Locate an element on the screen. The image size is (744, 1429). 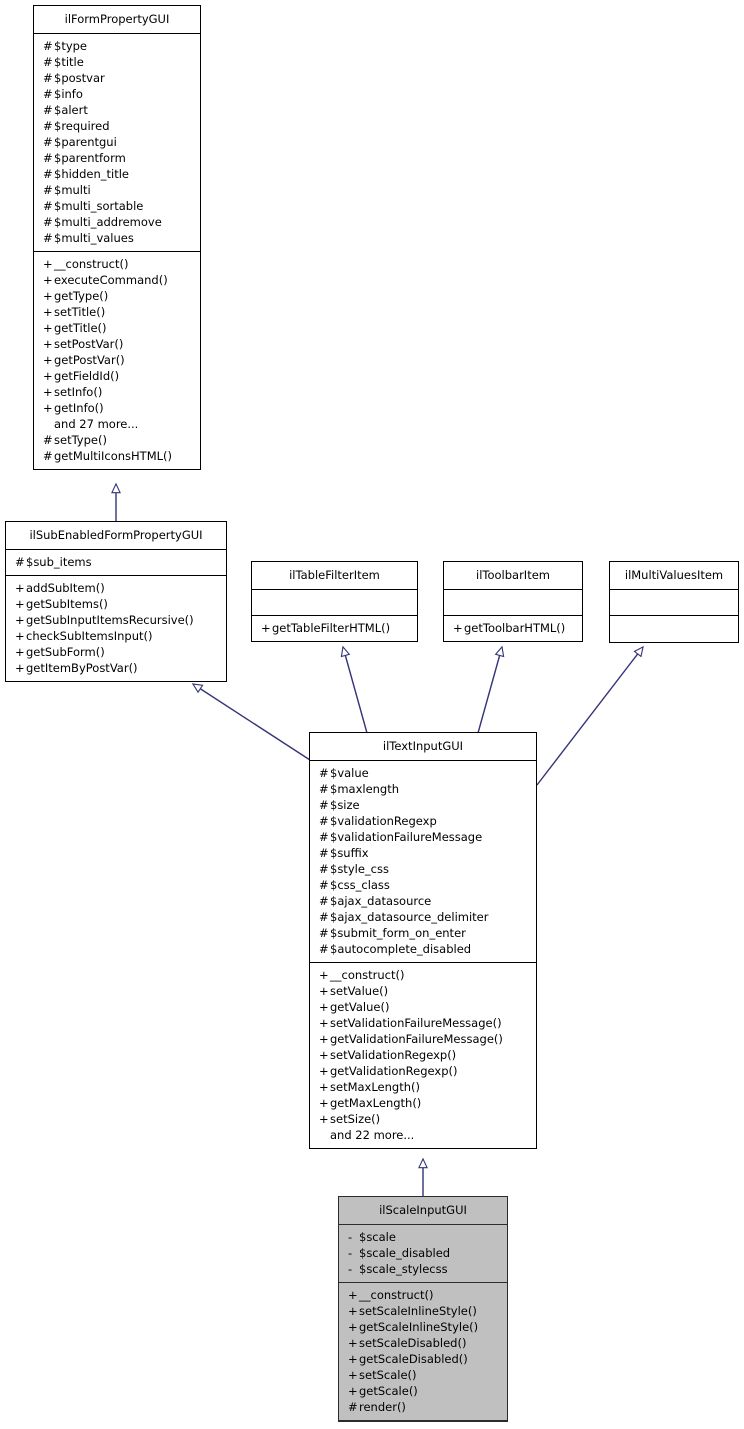
attribute-row: #$css_class is located at coordinates (423, 885).